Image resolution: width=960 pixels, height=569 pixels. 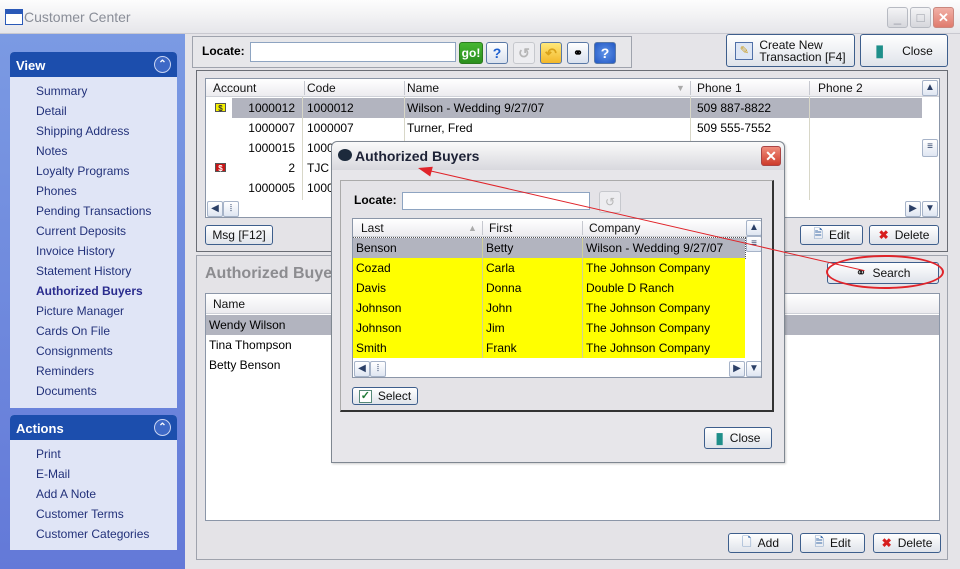 I want to click on create-new-transaction-button: ✎ Create New Transaction [F4], so click(x=790, y=50).